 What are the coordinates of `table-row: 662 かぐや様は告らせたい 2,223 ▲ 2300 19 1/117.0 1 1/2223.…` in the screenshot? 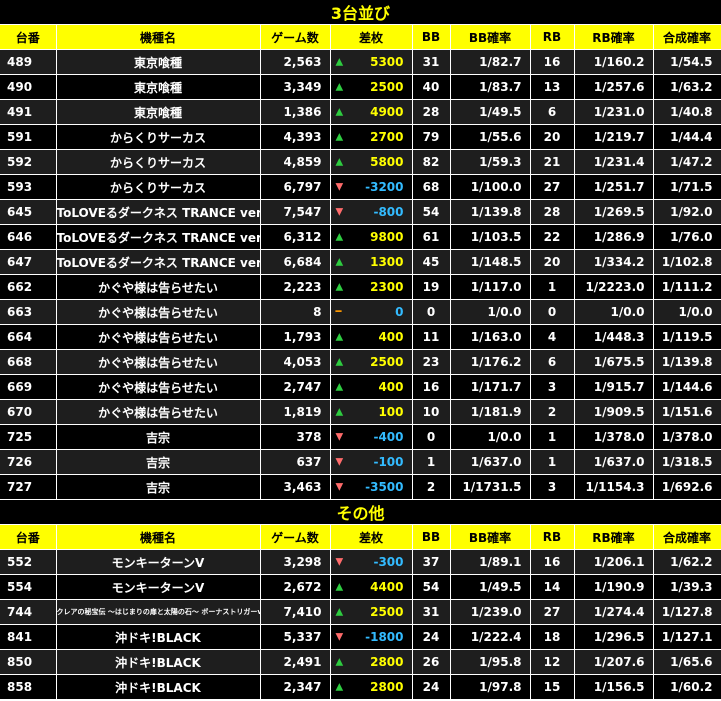 It's located at (360, 287).